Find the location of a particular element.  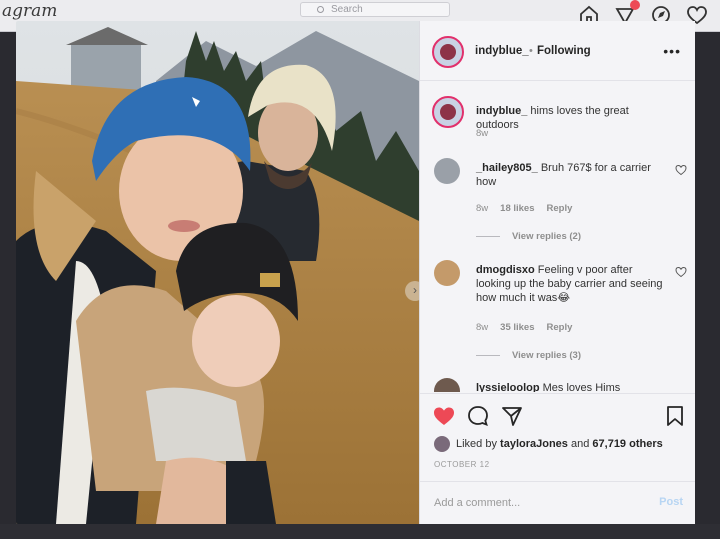

comment-likes: 18 likes is located at coordinates (517, 208).